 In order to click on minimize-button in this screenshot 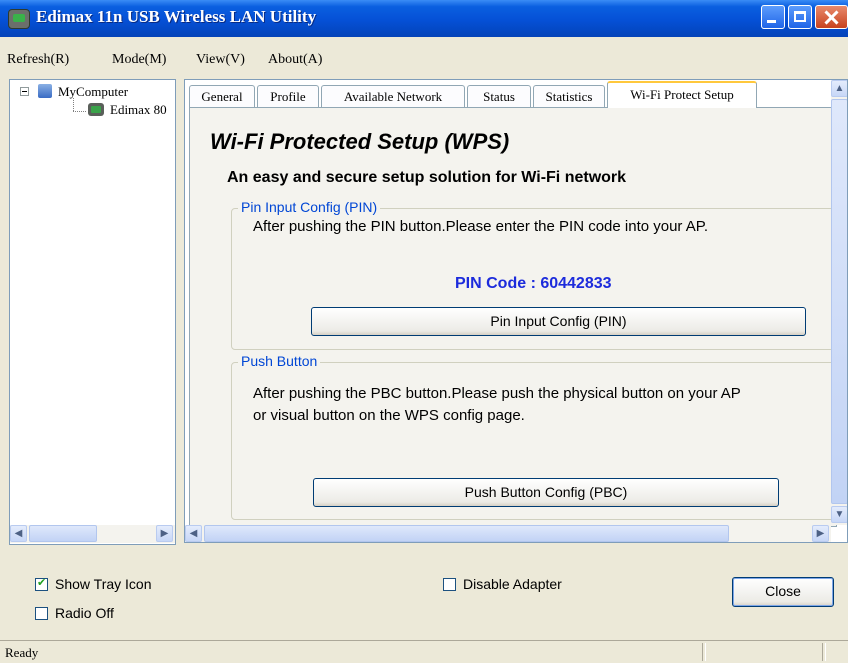, I will do `click(773, 17)`.